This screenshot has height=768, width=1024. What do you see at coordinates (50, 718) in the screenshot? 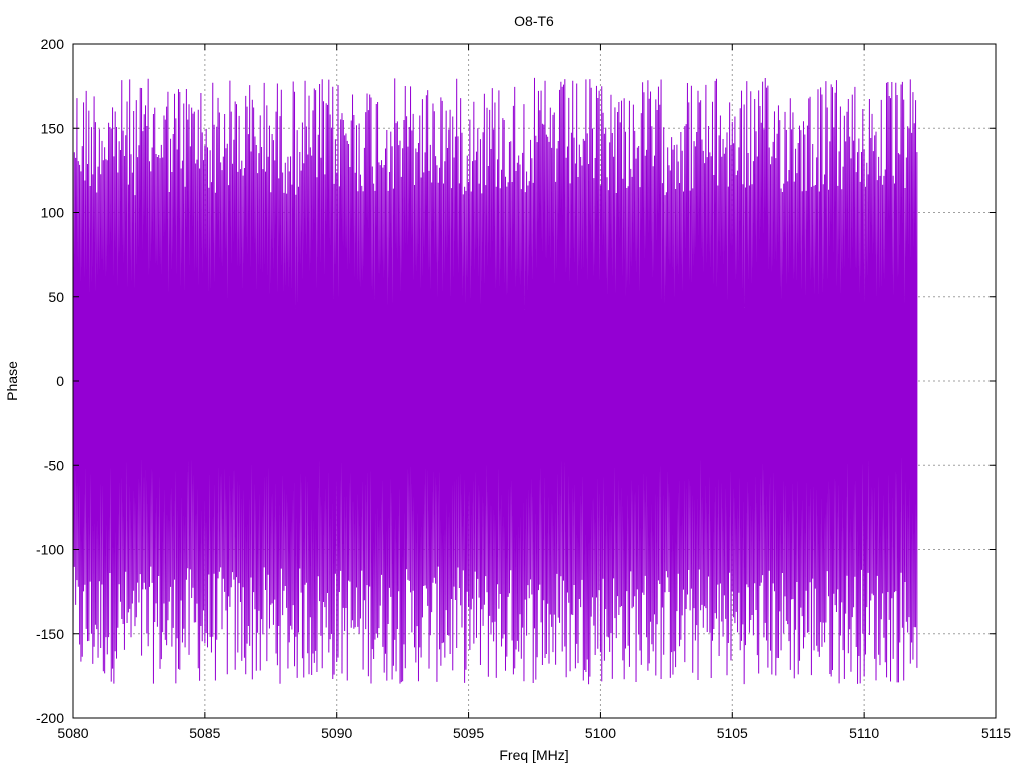
I see `y-tick-label: -200` at bounding box center [50, 718].